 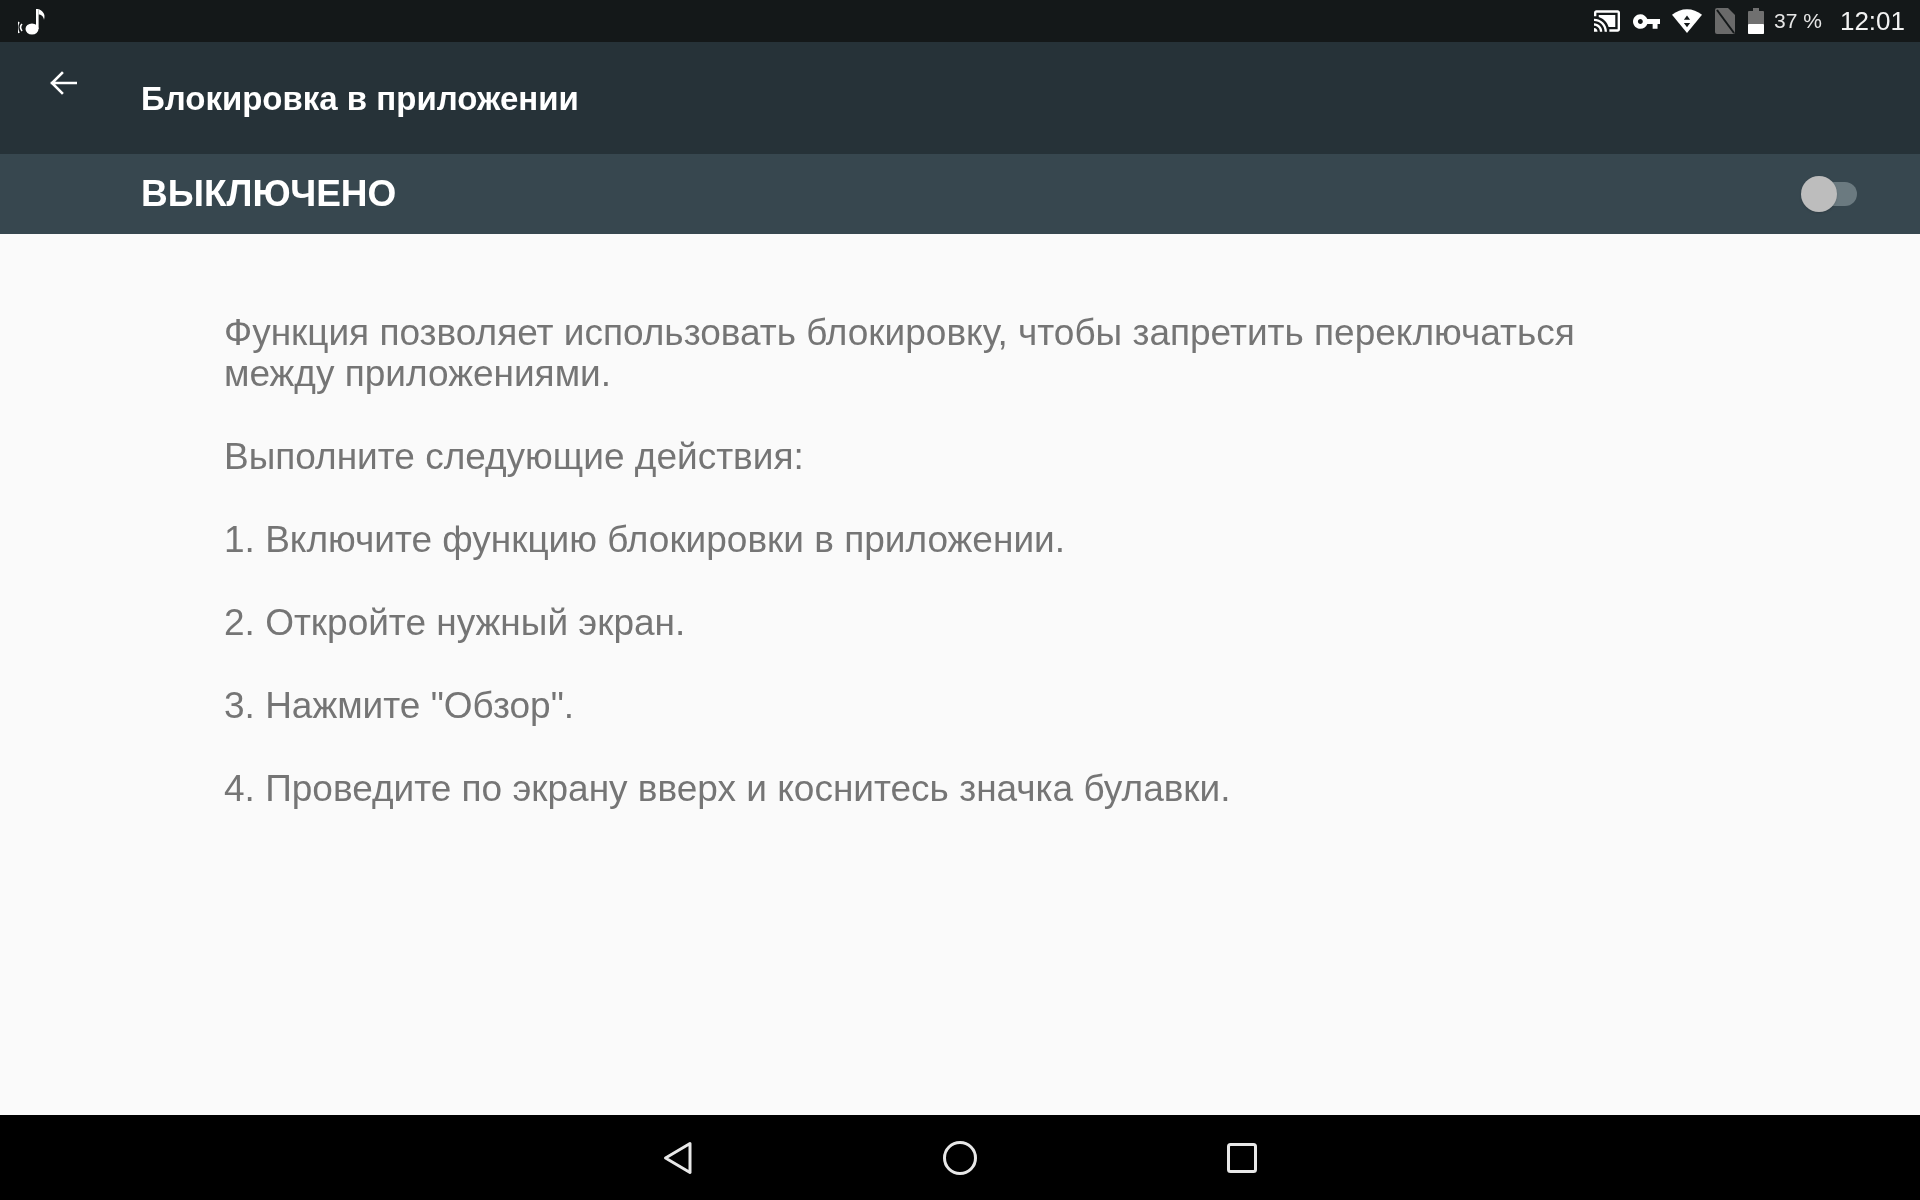 I want to click on instruction-step: 4. Проведите по экрану вверх и коснитесь значка булавки., so click(x=727, y=788).